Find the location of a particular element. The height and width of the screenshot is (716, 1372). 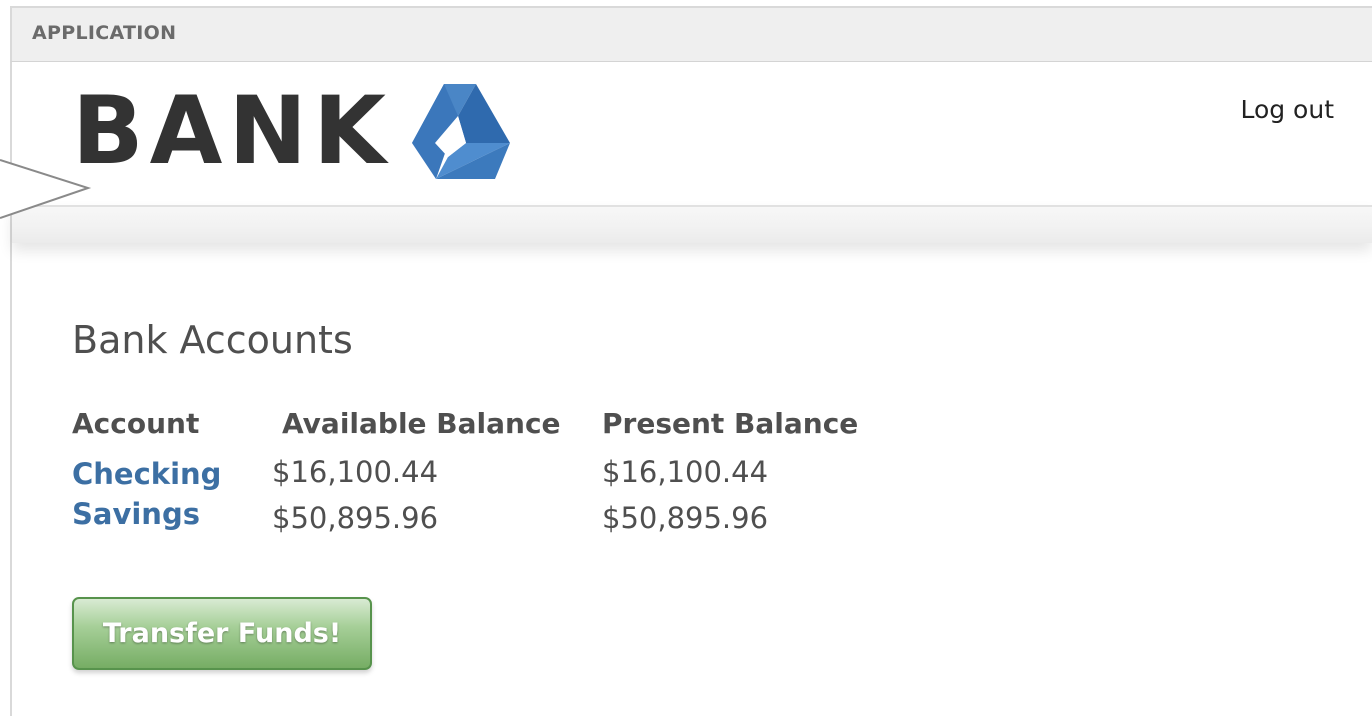

transfer-funds-button: Transfer Funds! is located at coordinates (222, 633).